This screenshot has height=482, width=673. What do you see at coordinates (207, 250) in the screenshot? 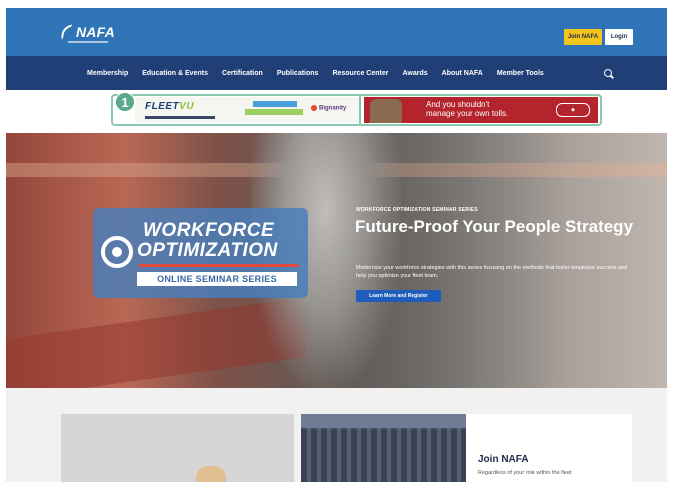
I see `seminar-title-line2: OPTIMIZATION` at bounding box center [207, 250].